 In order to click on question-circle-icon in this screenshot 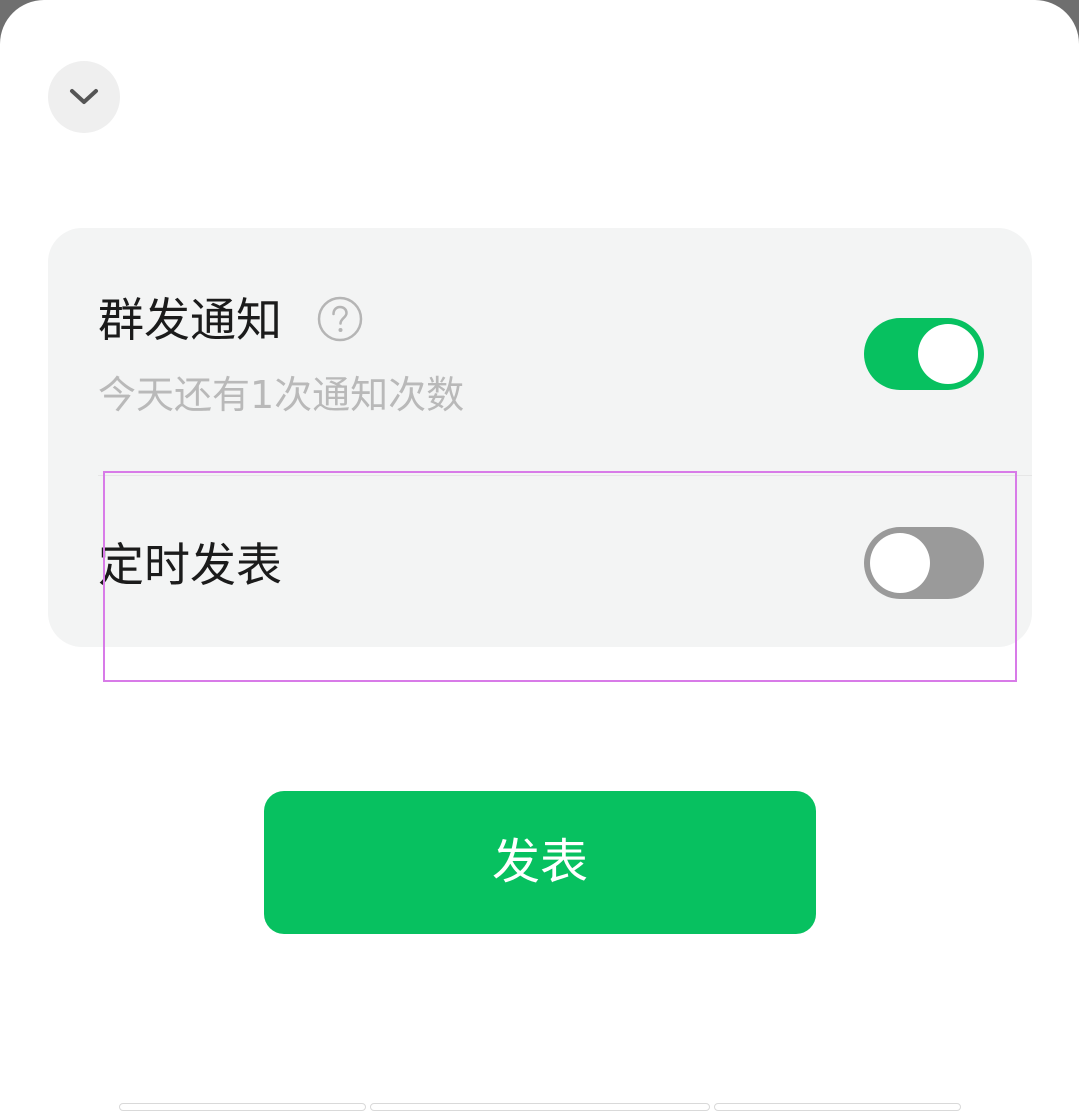, I will do `click(340, 319)`.